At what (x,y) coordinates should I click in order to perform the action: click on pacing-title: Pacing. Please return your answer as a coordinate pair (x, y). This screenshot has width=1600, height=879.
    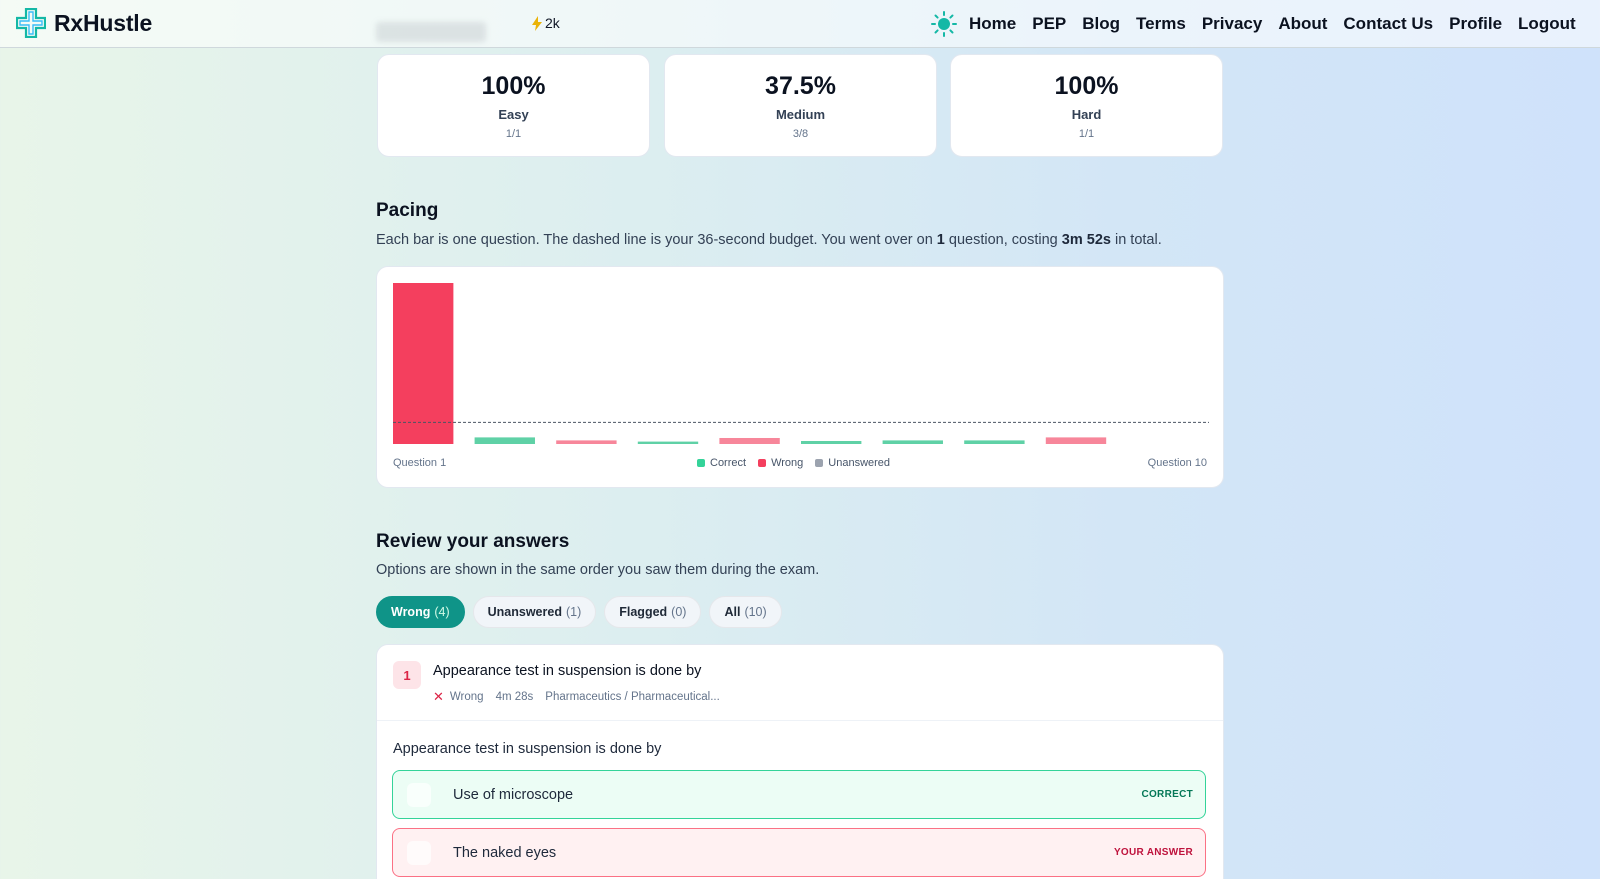
    Looking at the image, I should click on (407, 210).